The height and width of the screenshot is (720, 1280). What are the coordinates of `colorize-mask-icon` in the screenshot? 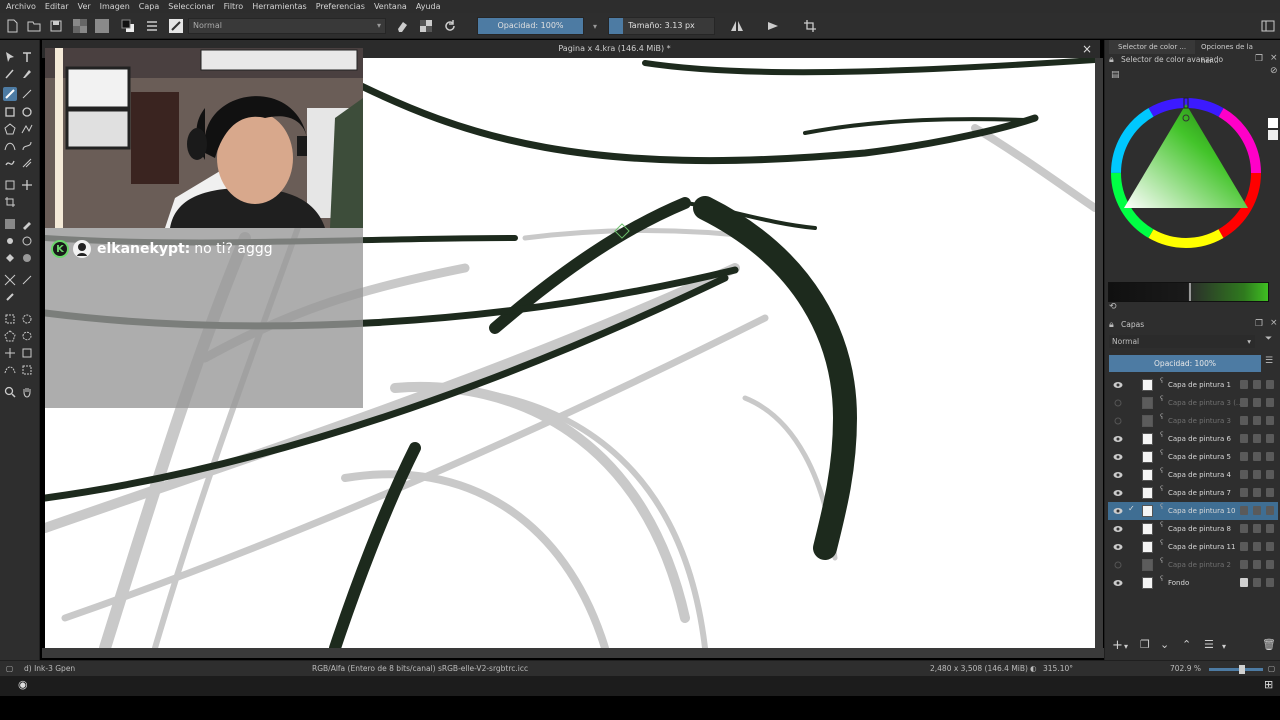 It's located at (10, 241).